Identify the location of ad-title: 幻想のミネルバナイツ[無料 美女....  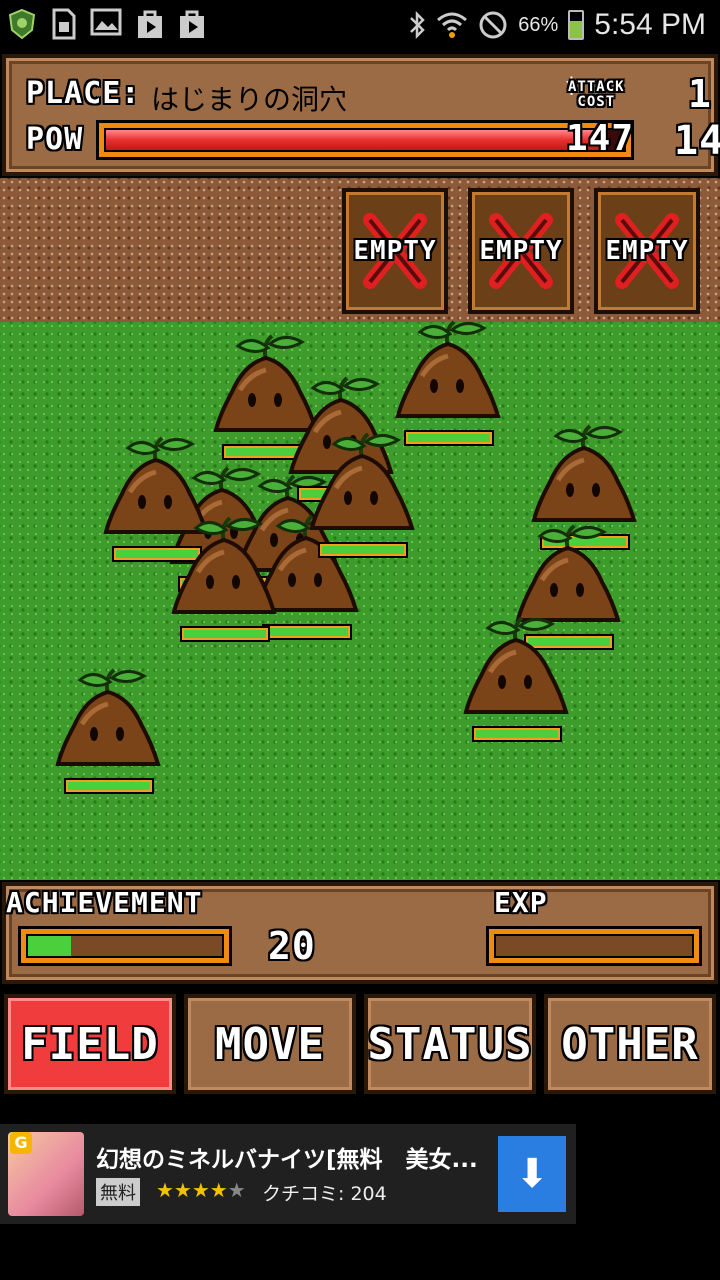
(287, 1160).